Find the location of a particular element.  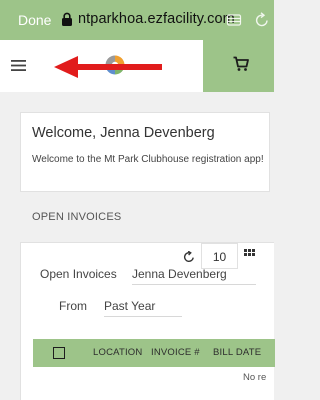

column-bill-date: BILL DATE is located at coordinates (237, 352).